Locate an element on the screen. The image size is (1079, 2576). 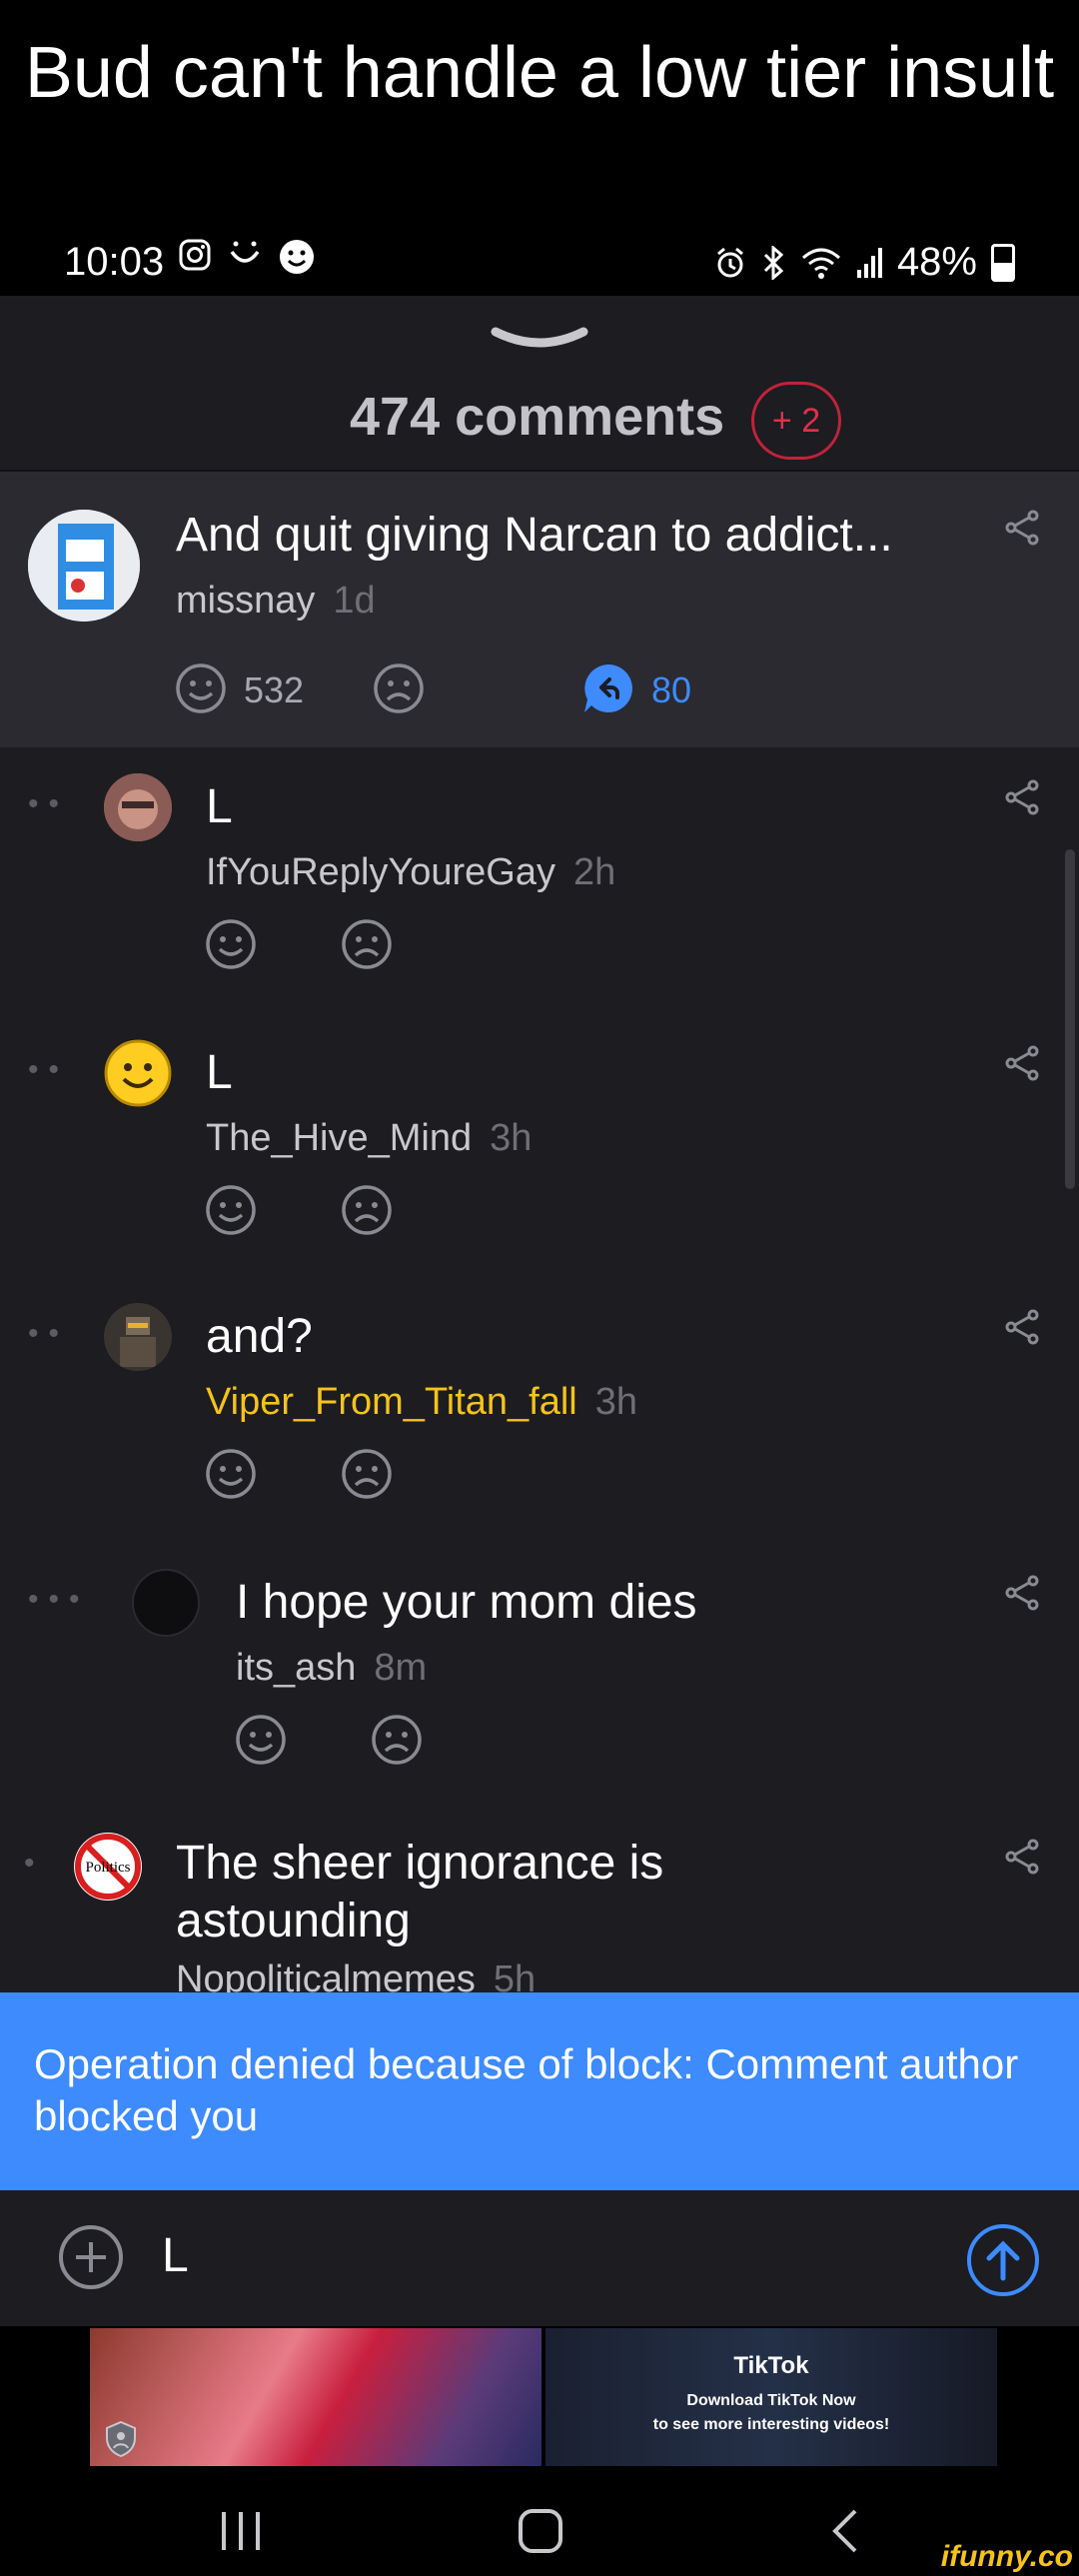
comment-text-line: The sheer ignorance is is located at coordinates (420, 1863).